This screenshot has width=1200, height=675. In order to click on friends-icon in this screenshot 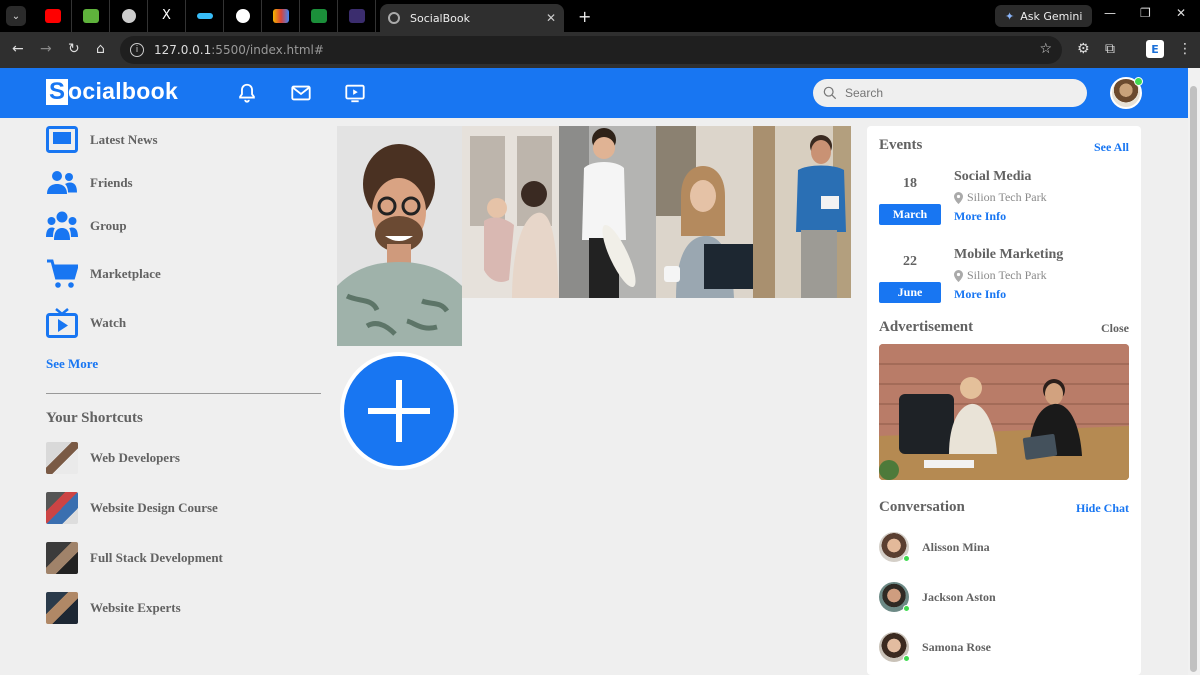, I will do `click(62, 183)`.